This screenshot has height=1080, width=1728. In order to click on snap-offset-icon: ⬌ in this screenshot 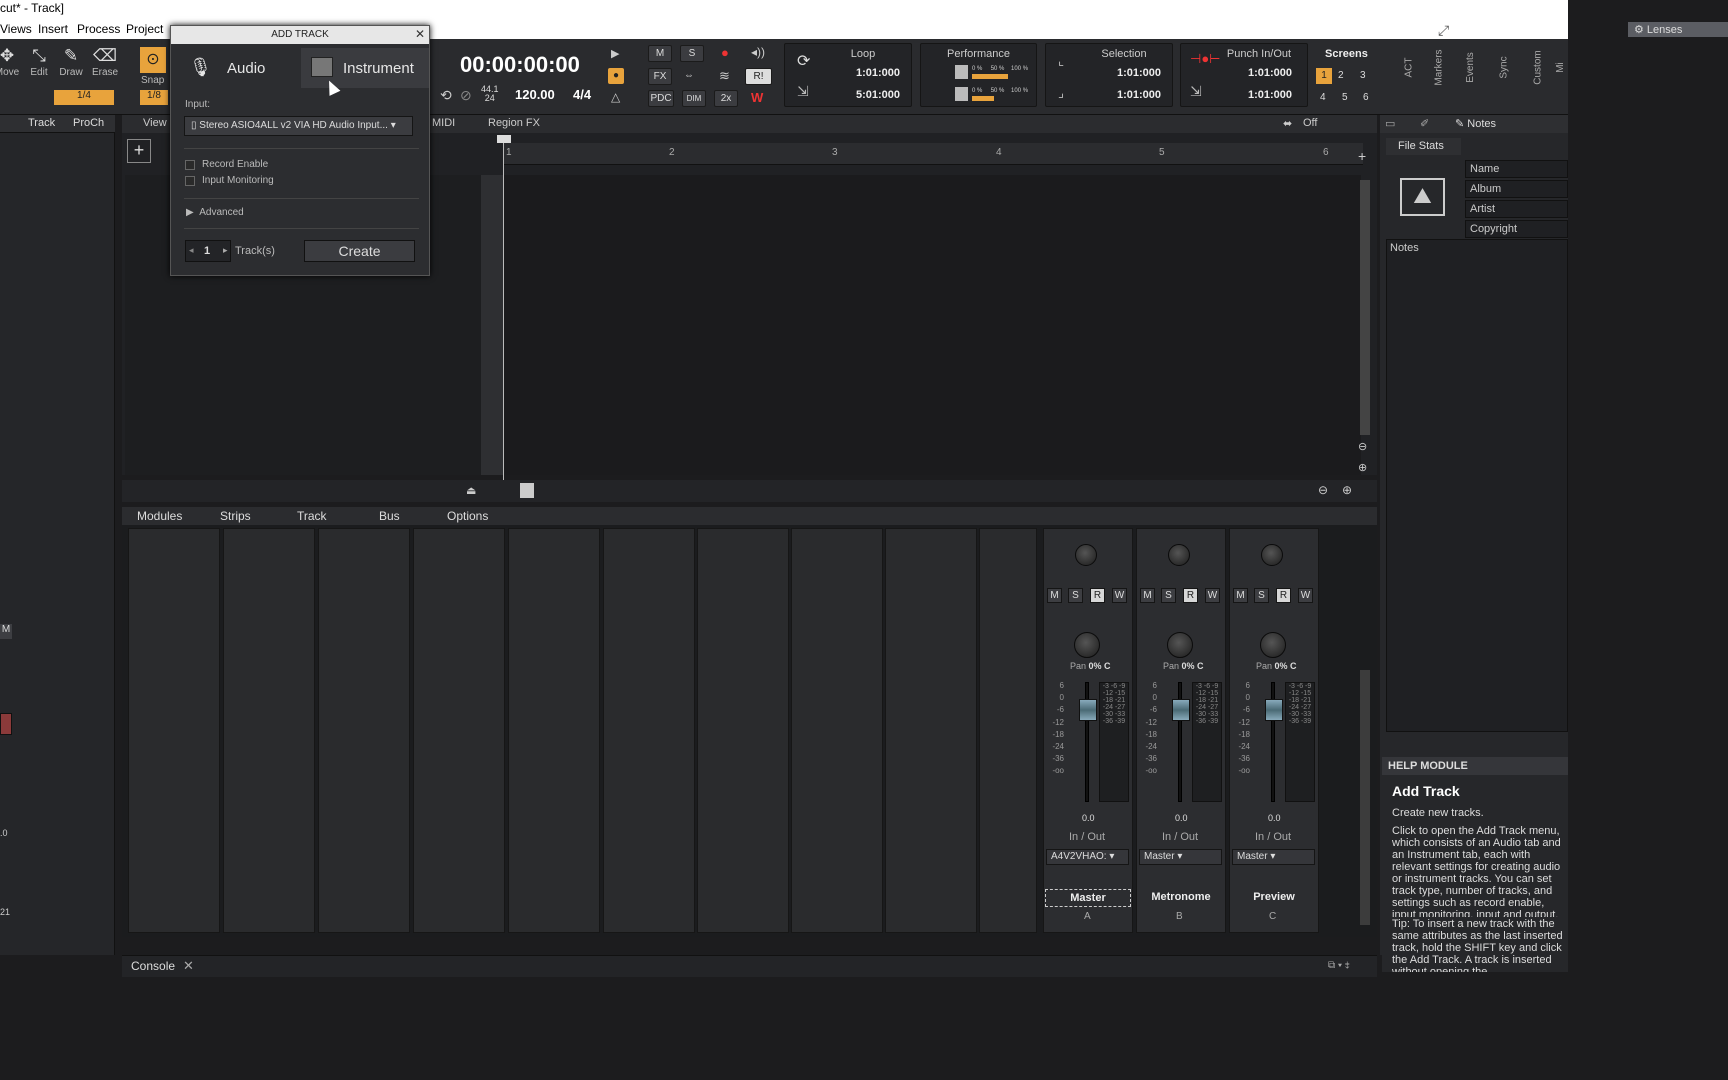, I will do `click(1287, 123)`.